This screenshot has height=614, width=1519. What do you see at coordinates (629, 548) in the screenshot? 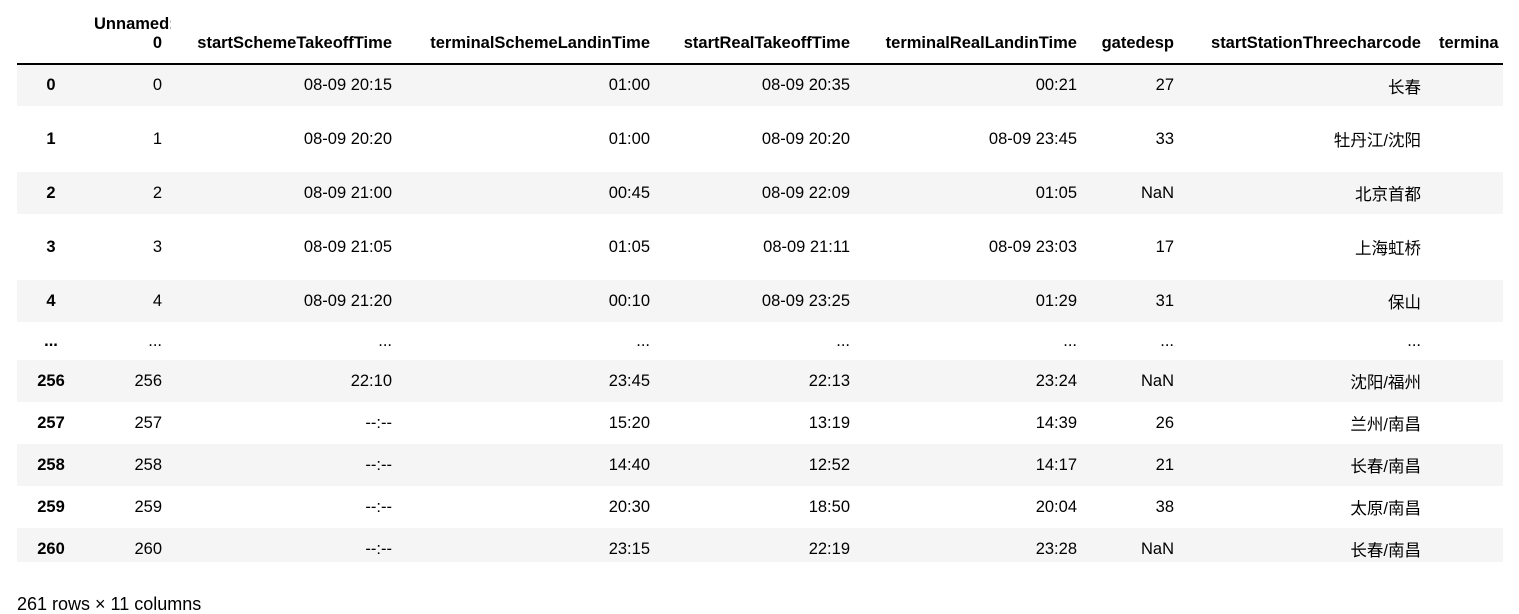
I see `table-cell: 23:15` at bounding box center [629, 548].